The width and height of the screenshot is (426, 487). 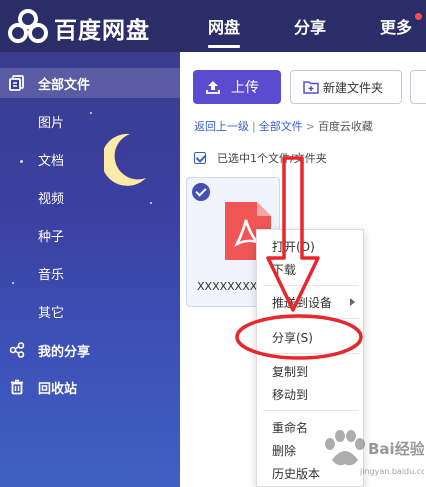 I want to click on breadcrumb: 返回上一级 | 全部文件 > 百度云收藏, so click(x=283, y=126).